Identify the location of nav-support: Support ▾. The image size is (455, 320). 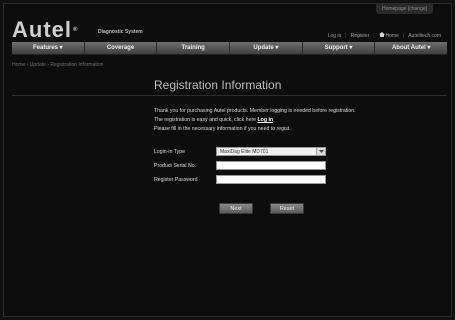
(339, 48).